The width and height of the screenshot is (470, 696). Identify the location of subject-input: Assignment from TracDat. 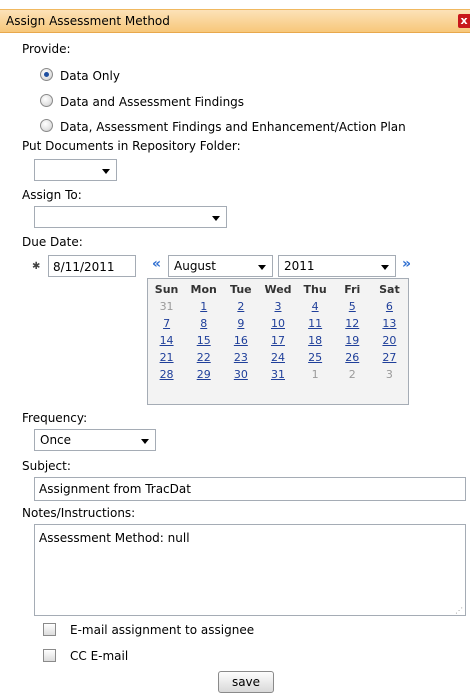
(250, 489).